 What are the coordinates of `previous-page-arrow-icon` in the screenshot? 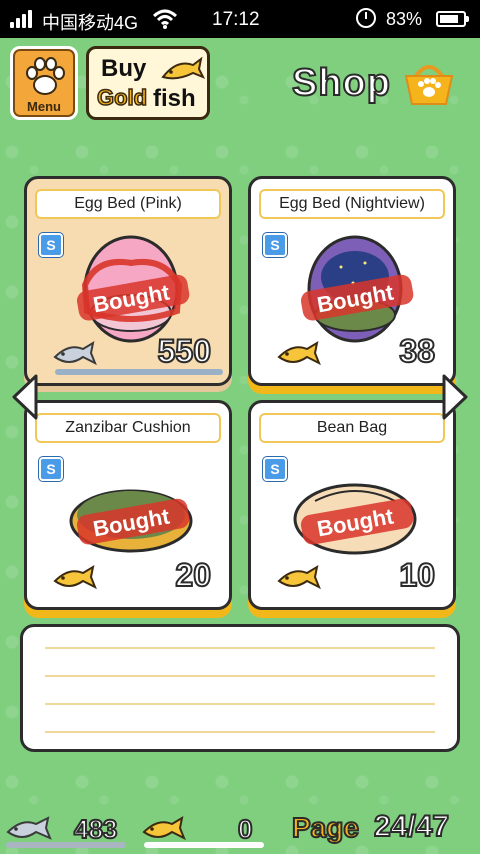 It's located at (25, 397).